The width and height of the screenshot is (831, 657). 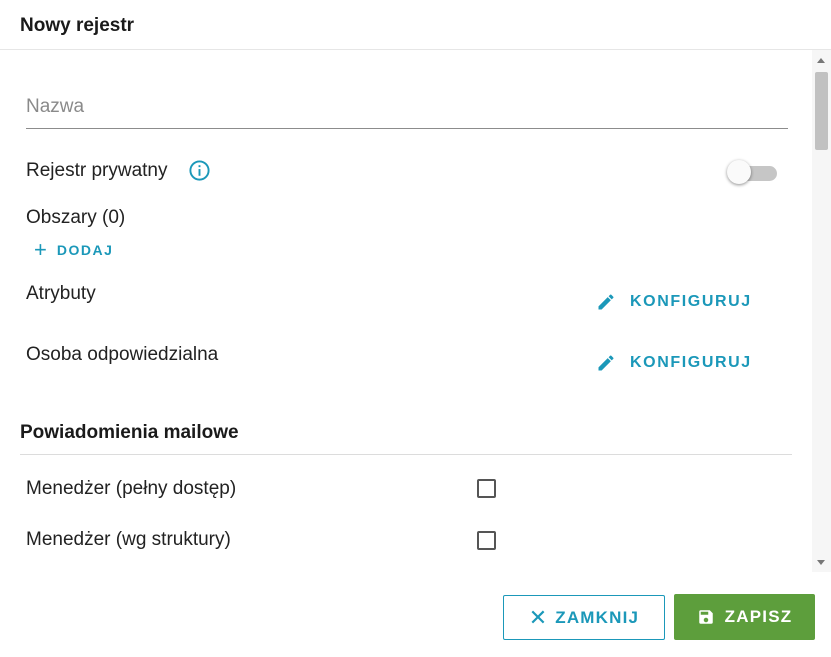 I want to click on close-button: ✕ ZAMKNIJ, so click(x=584, y=617).